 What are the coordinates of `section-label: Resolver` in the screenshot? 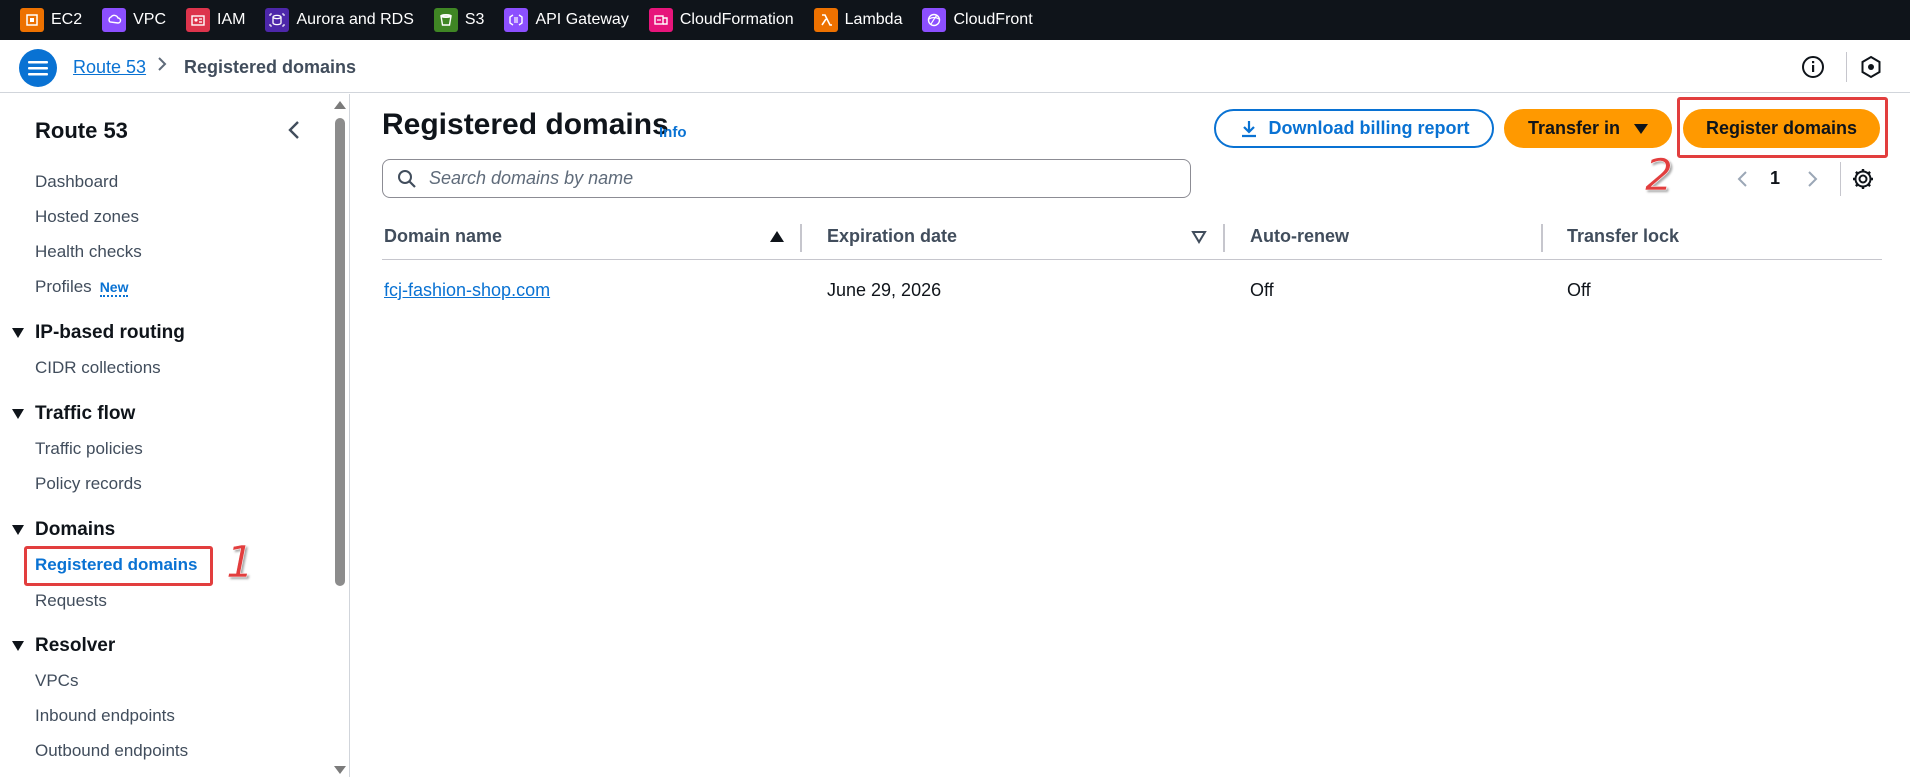 It's located at (75, 645).